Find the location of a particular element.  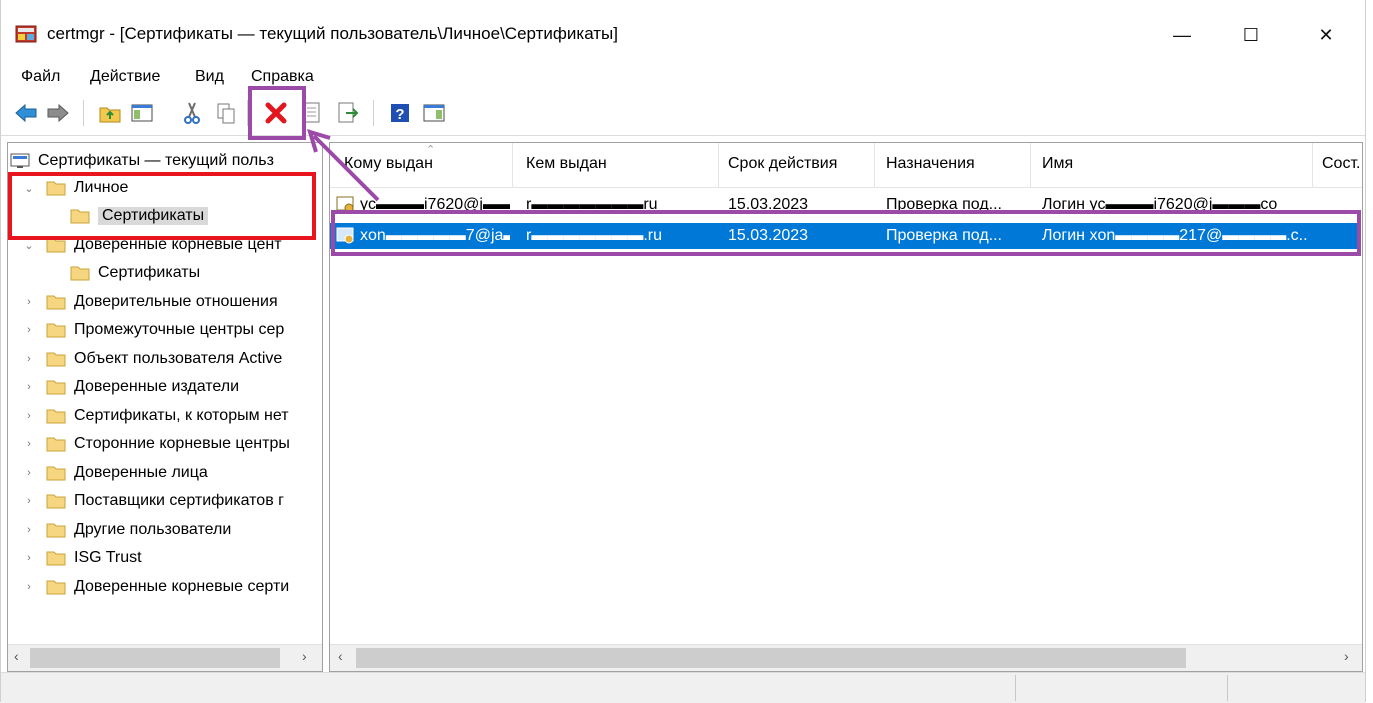

tree-item-label: Доверенные корневые серти is located at coordinates (182, 586).